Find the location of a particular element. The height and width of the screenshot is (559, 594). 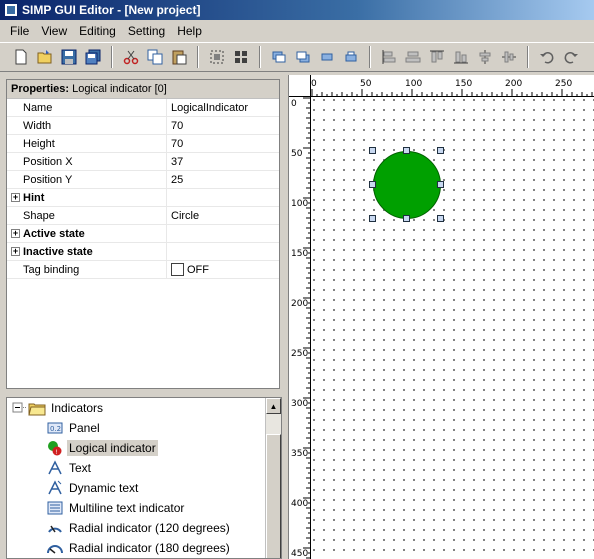

property-row: Width 70 is located at coordinates (143, 126).